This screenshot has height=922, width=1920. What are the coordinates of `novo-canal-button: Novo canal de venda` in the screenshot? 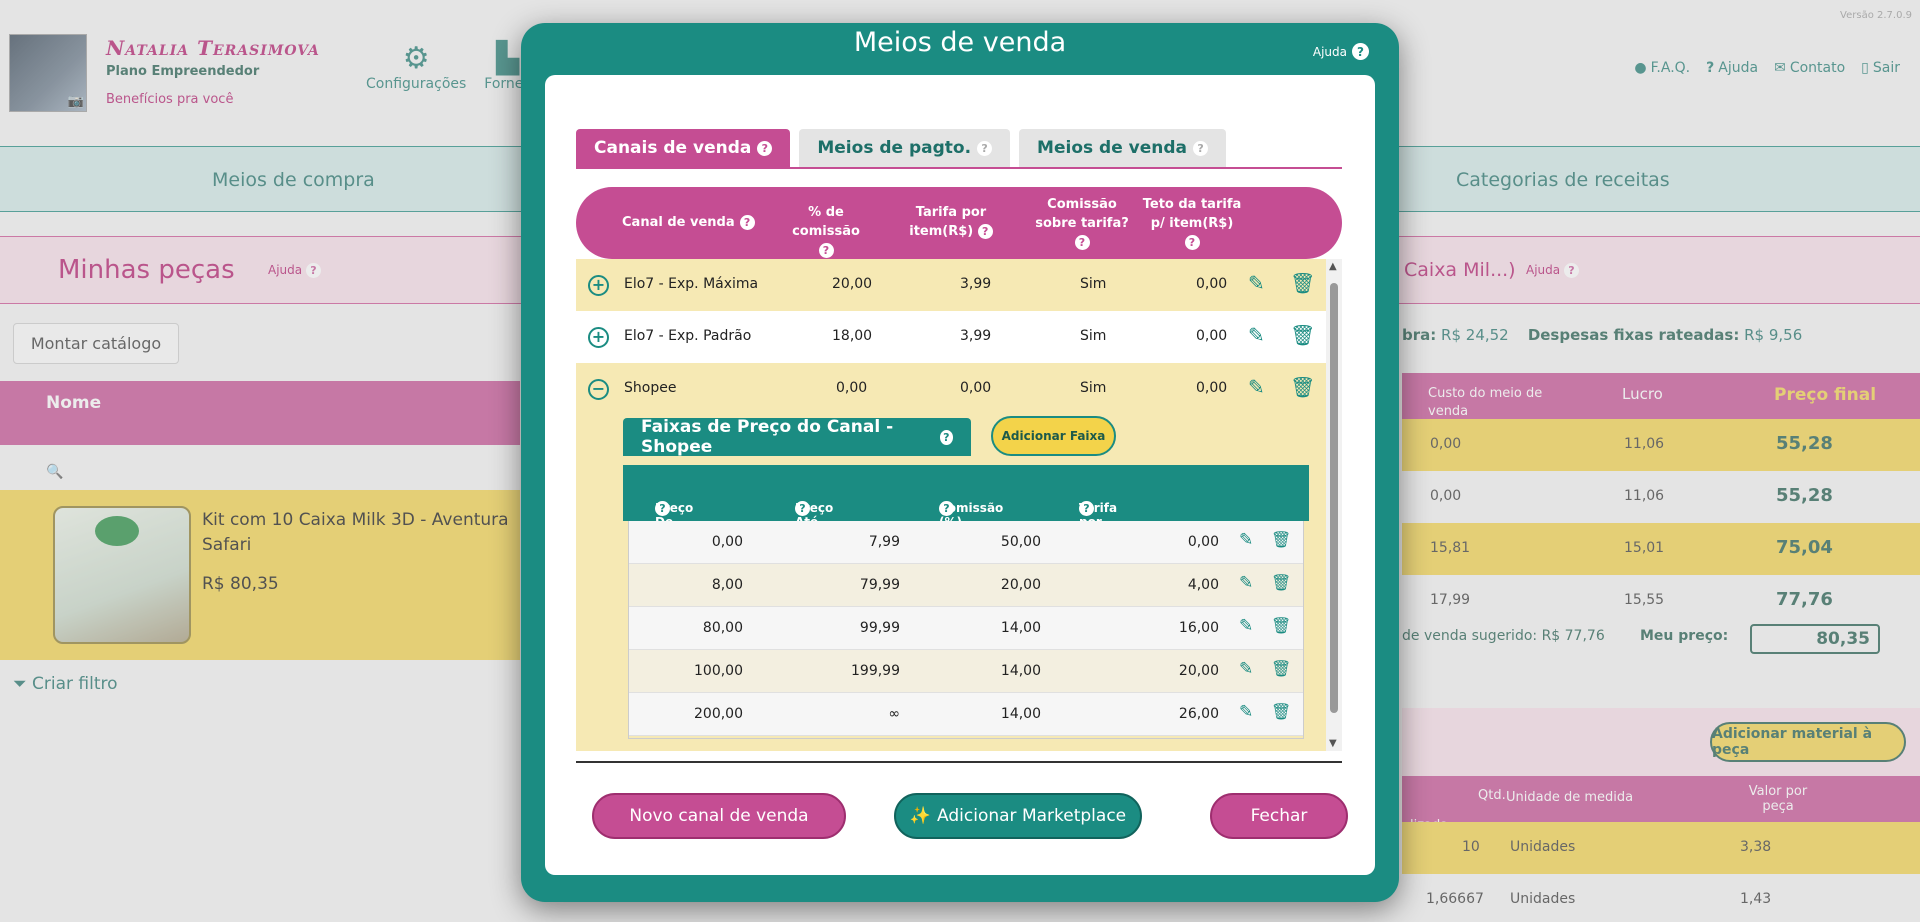 It's located at (719, 816).